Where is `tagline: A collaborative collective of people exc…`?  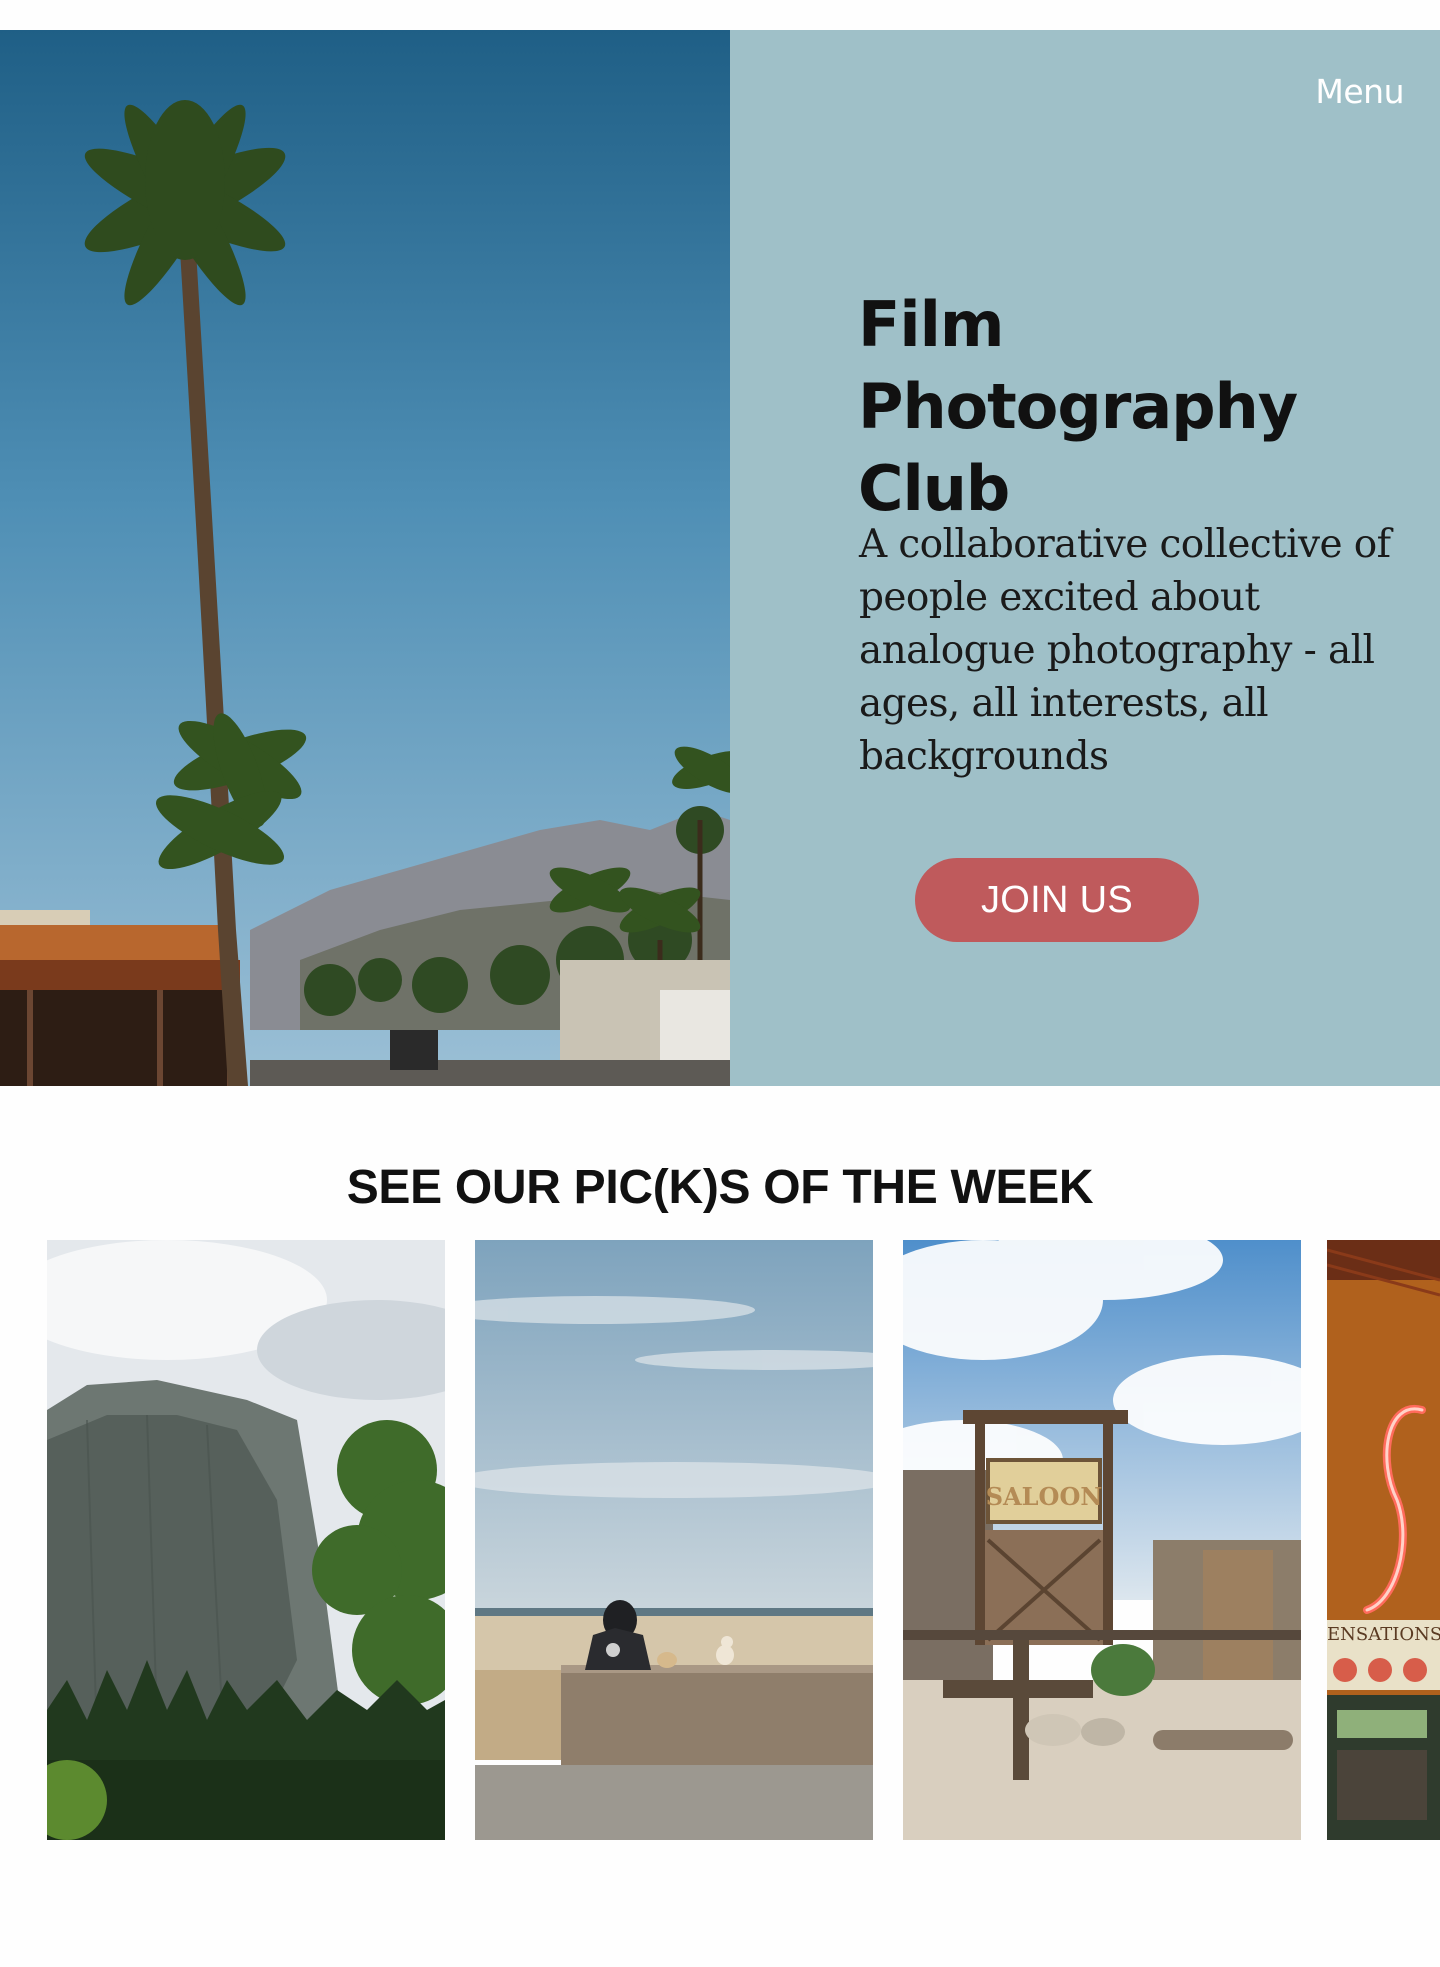
tagline: A collaborative collective of people exc… is located at coordinates (1125, 650).